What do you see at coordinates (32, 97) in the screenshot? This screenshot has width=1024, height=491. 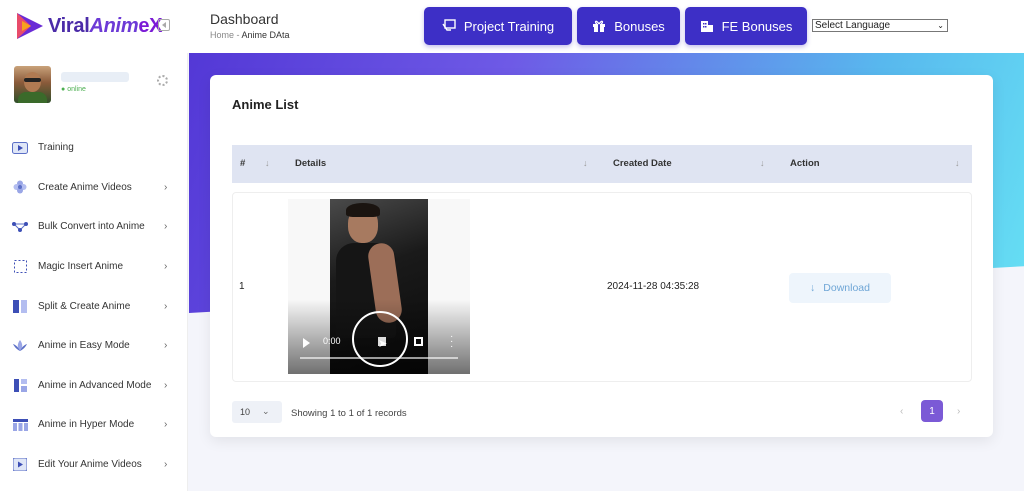 I see `avatar-shirt` at bounding box center [32, 97].